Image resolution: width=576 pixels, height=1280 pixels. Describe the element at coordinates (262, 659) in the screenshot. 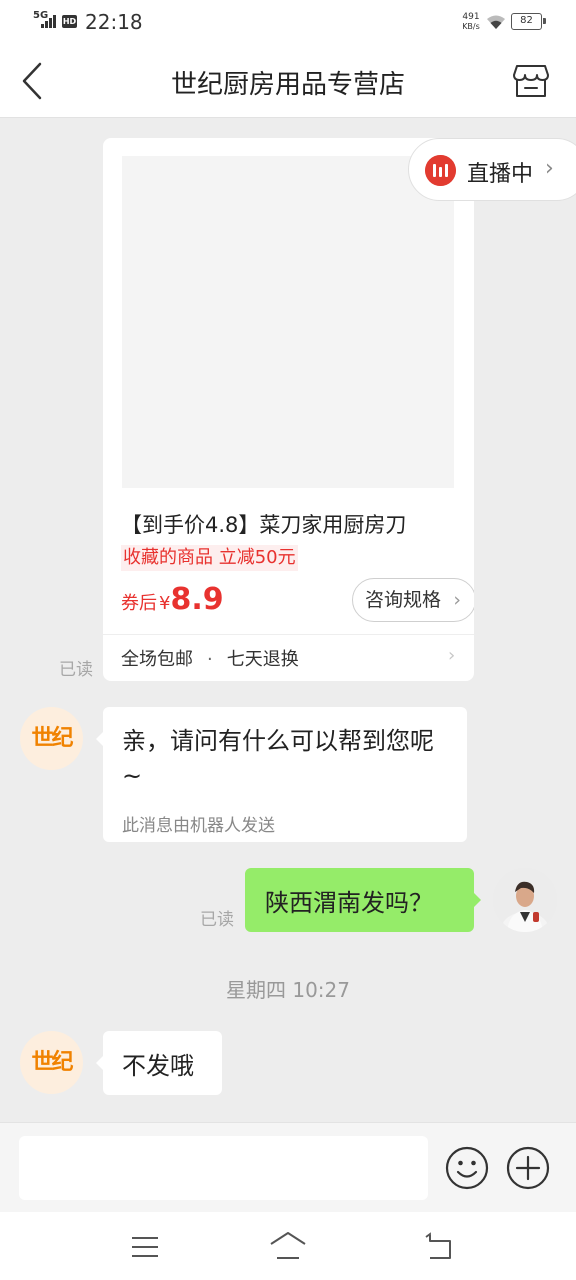

I see `return-policy-label: 七天退换` at that location.